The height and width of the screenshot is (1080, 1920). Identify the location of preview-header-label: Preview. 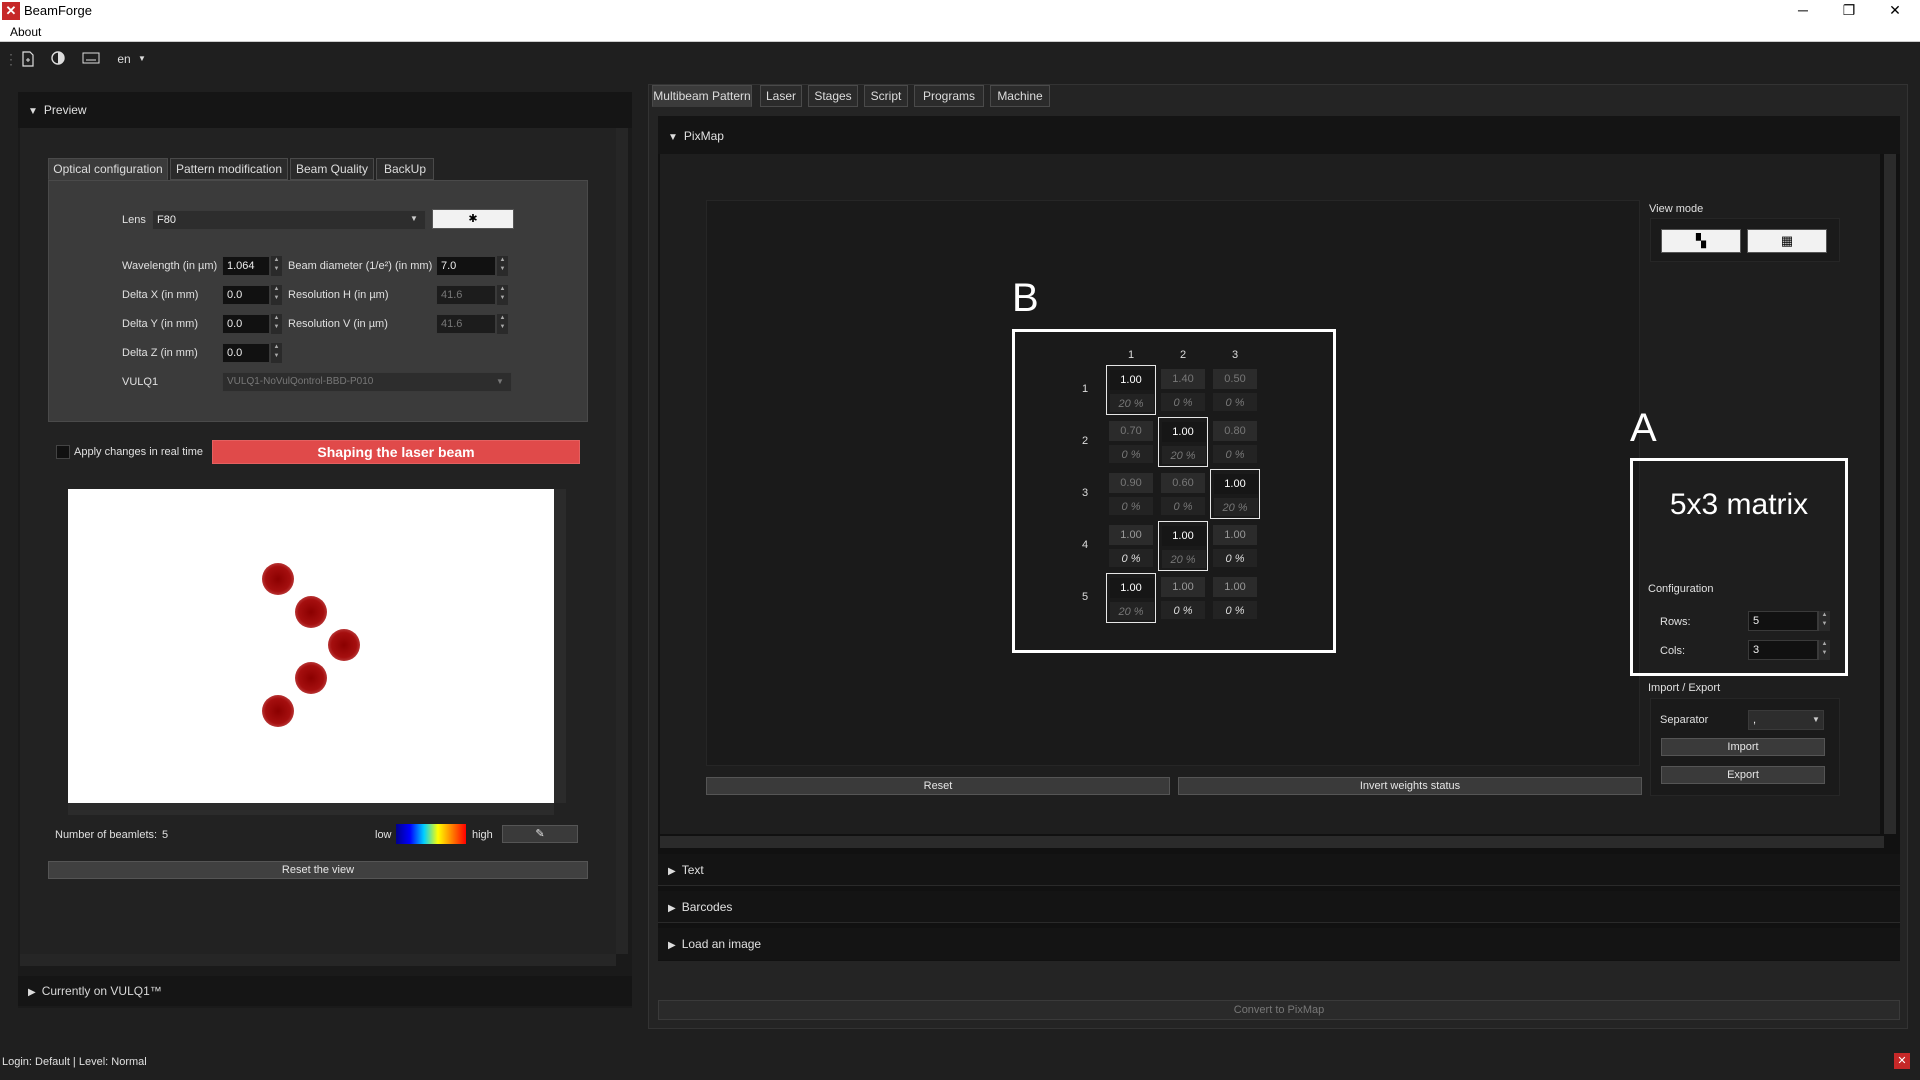
(65, 110).